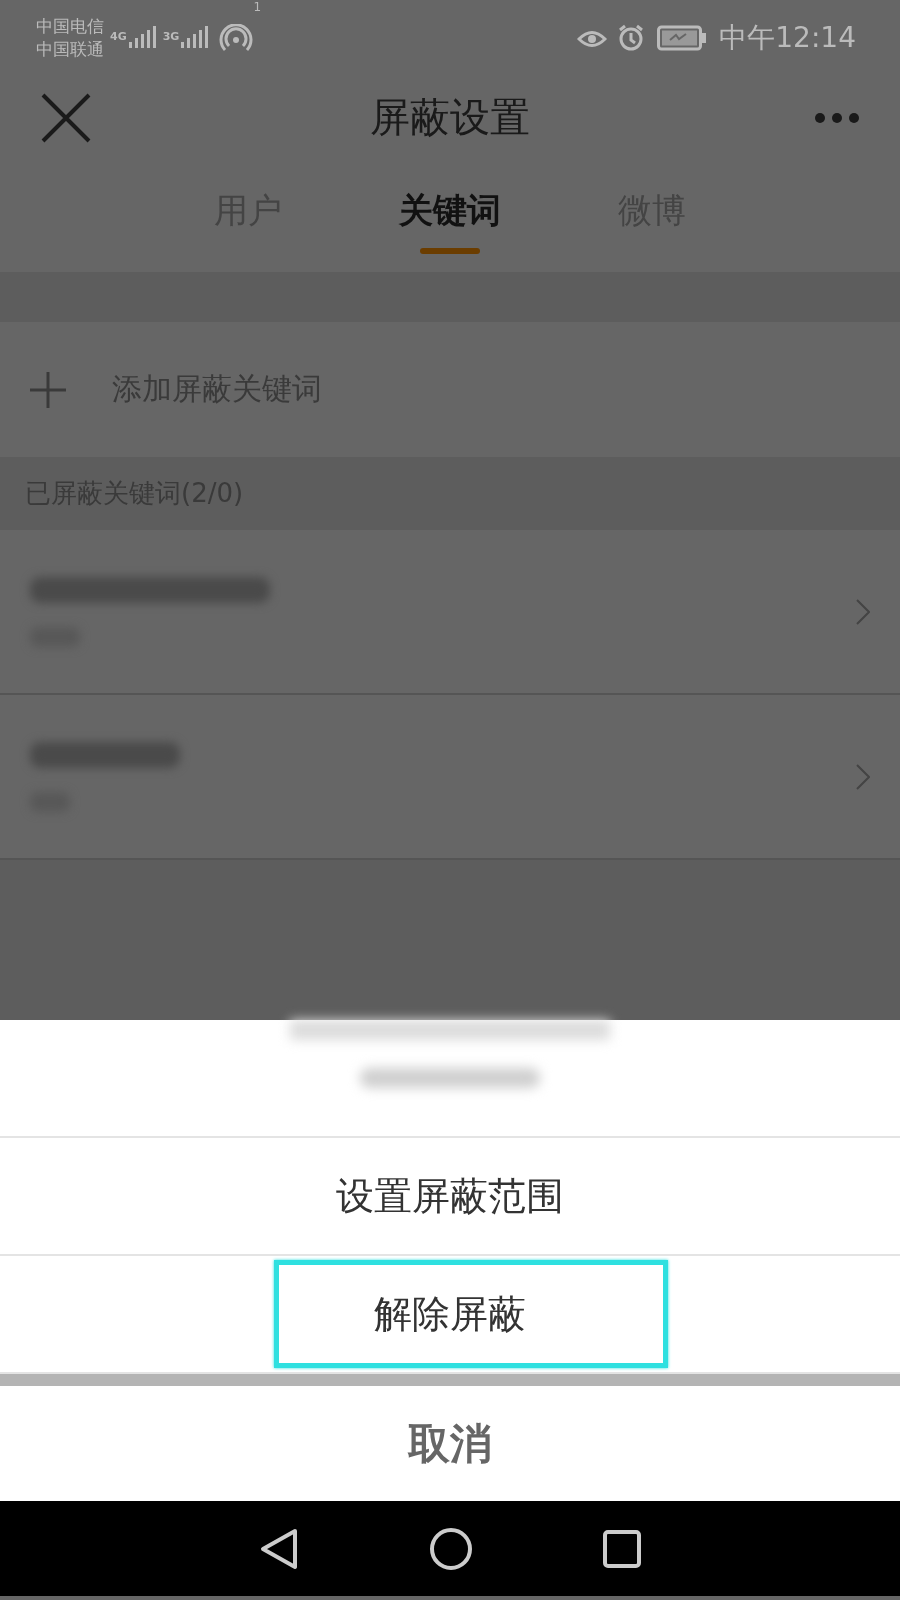 Image resolution: width=900 pixels, height=1600 pixels. What do you see at coordinates (450, 1443) in the screenshot?
I see `cancel-button: 取消` at bounding box center [450, 1443].